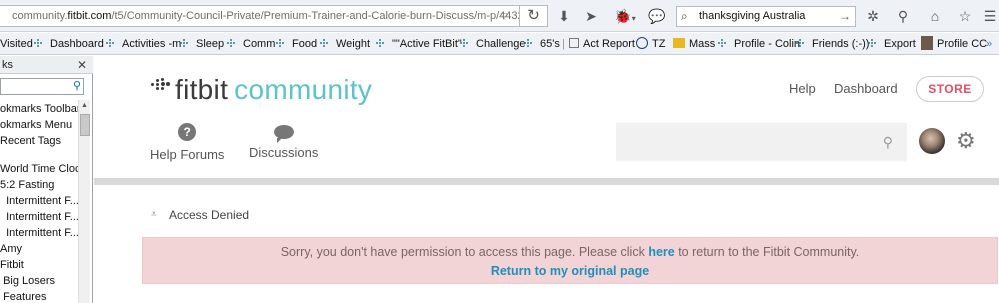  Describe the element at coordinates (752, 16) in the screenshot. I see `browser-search-value: thanksgiving Australia` at that location.